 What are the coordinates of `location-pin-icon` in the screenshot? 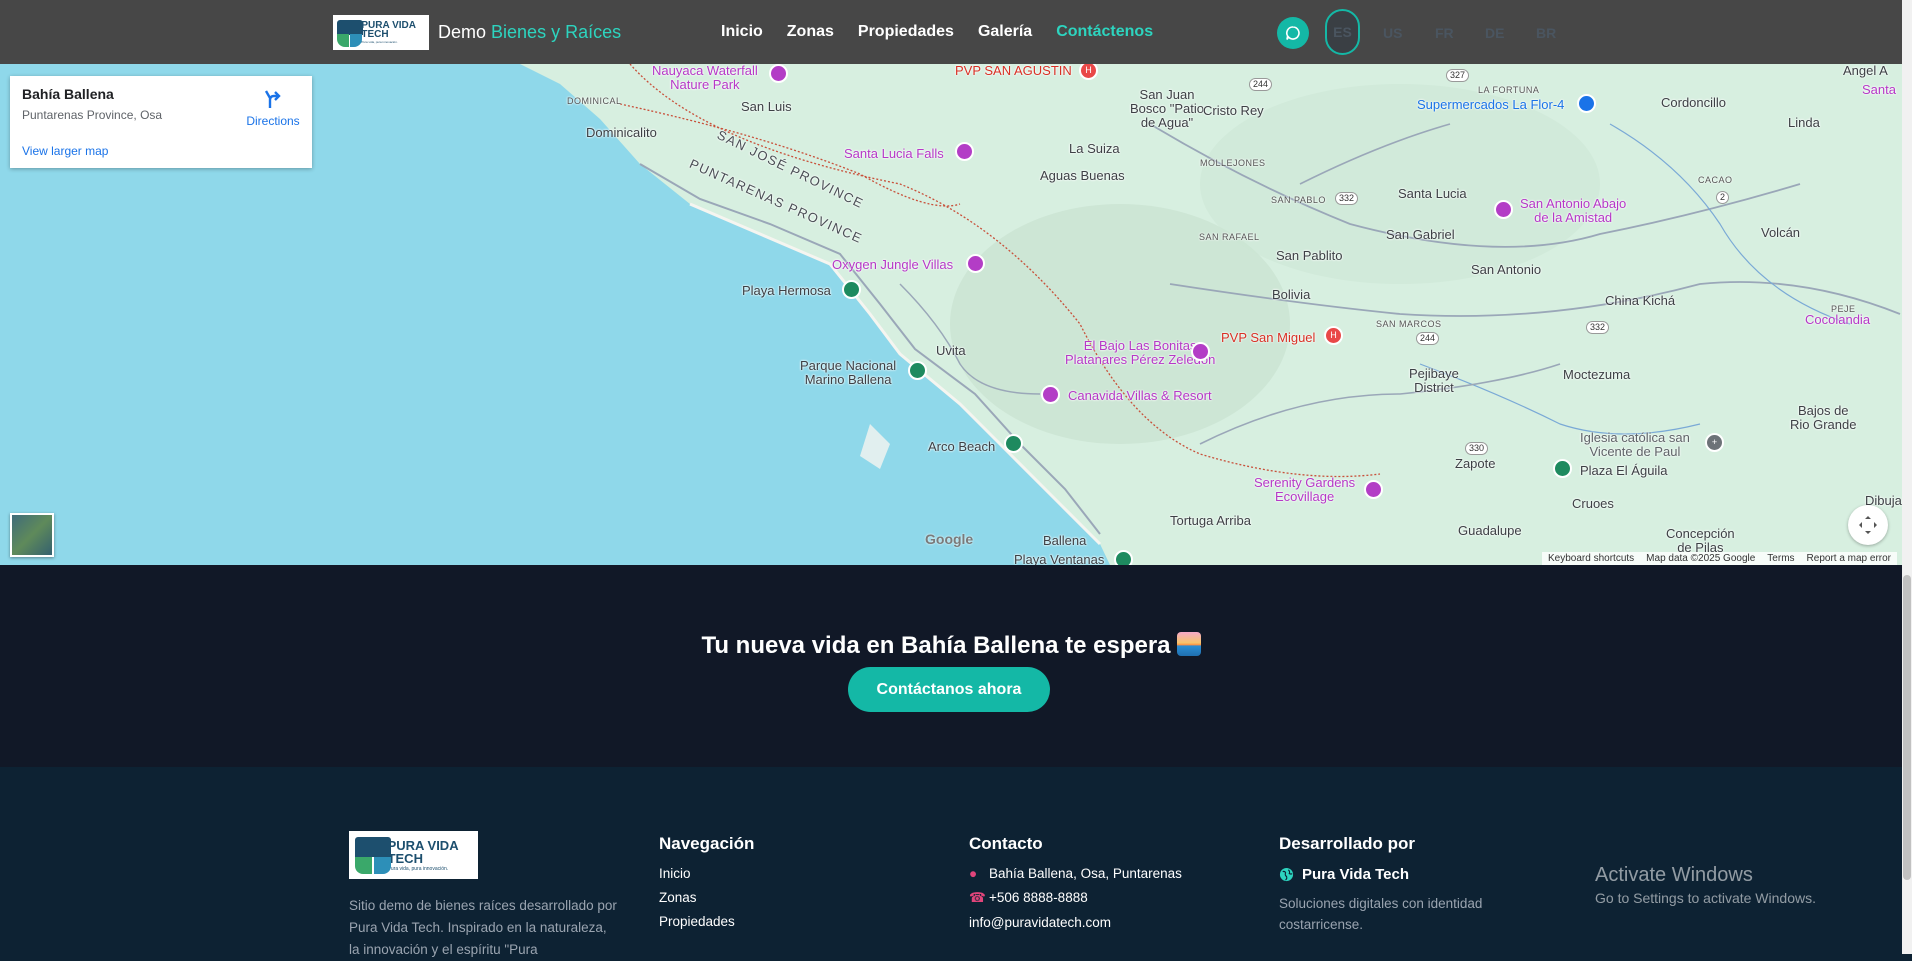 It's located at (1562, 468).